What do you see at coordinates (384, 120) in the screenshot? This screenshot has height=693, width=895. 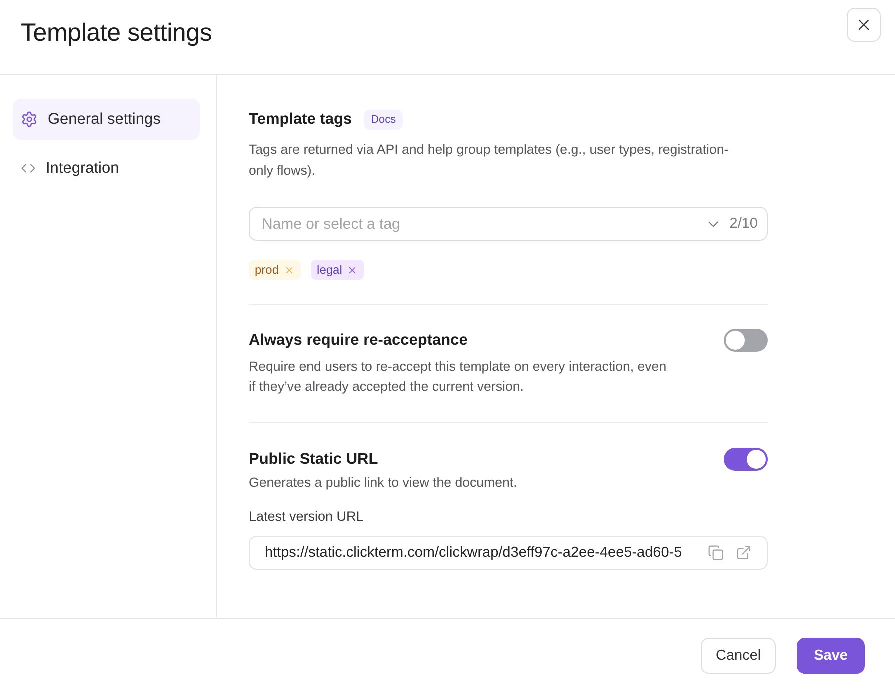 I see `docs-link: Docs` at bounding box center [384, 120].